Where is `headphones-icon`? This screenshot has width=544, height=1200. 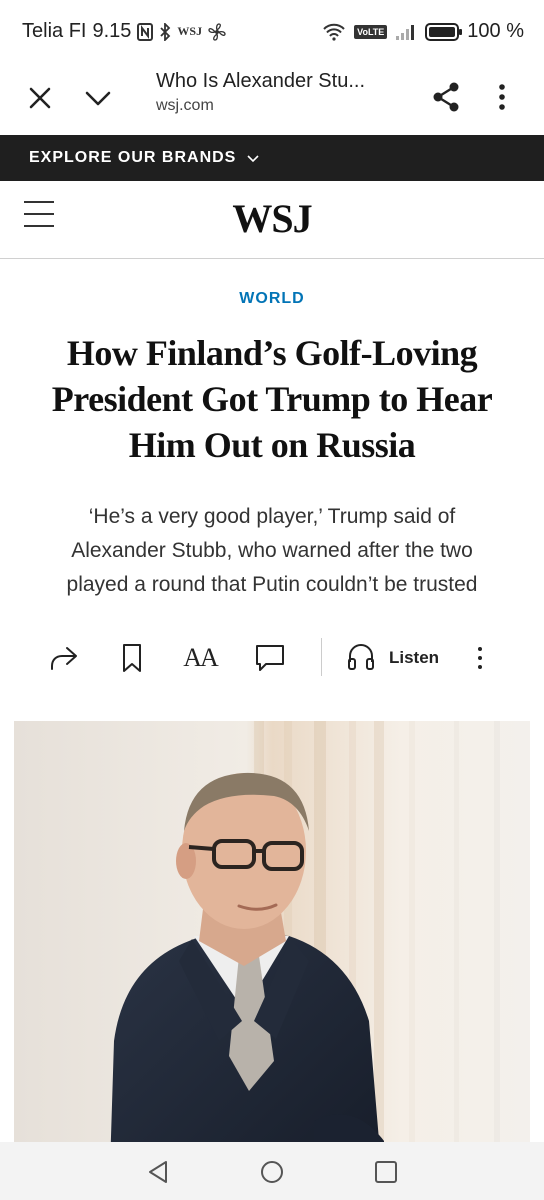 headphones-icon is located at coordinates (361, 658).